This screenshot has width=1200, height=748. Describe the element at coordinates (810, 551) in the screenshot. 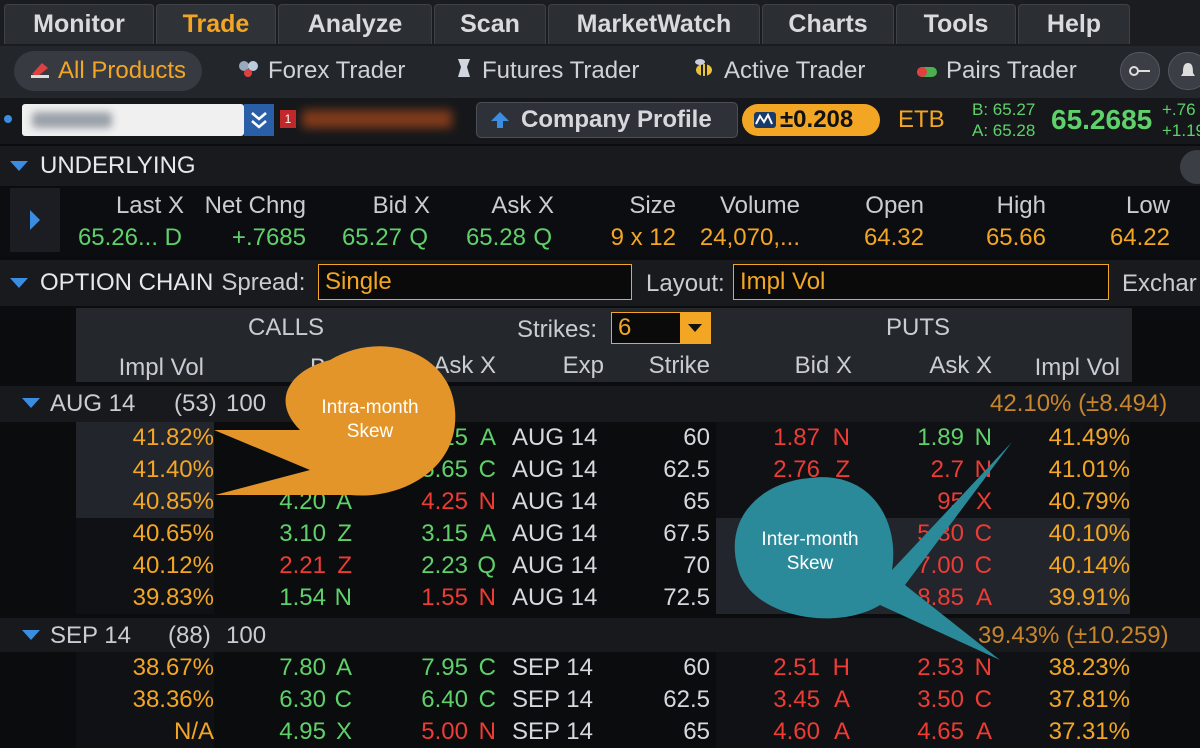

I see `inter-month-callout-text: Inter-month Skew` at that location.